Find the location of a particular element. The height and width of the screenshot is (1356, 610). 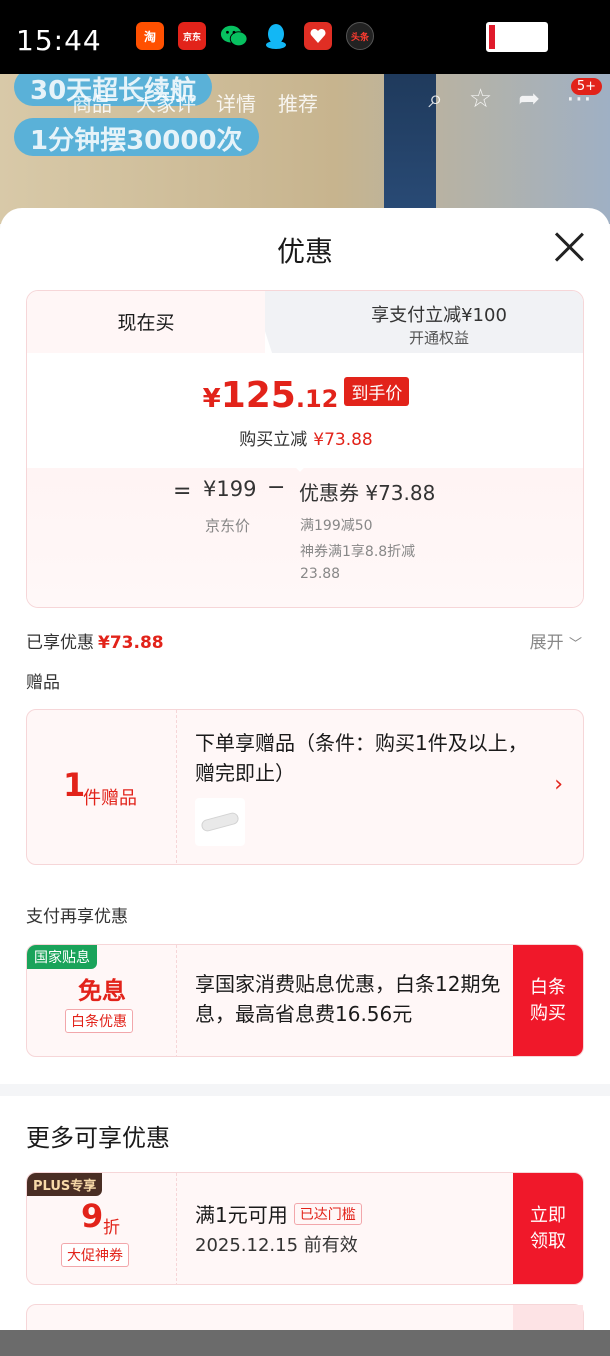

claim-coupon-label: 立即领取 is located at coordinates (548, 1228).